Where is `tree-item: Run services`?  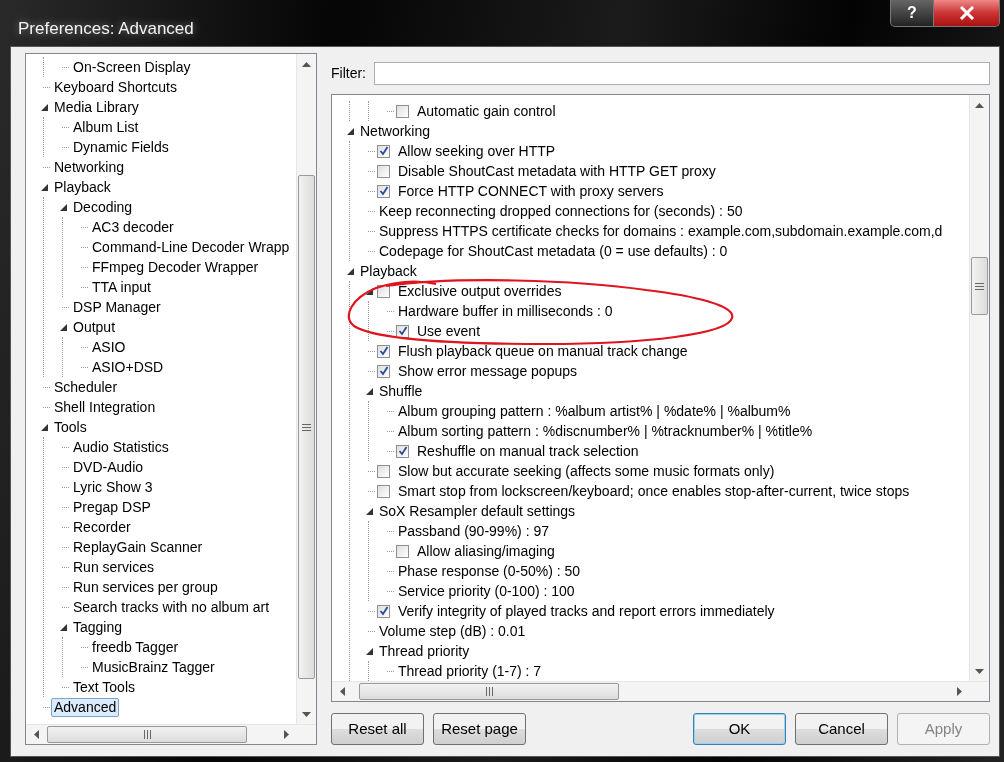 tree-item: Run services is located at coordinates (113, 567).